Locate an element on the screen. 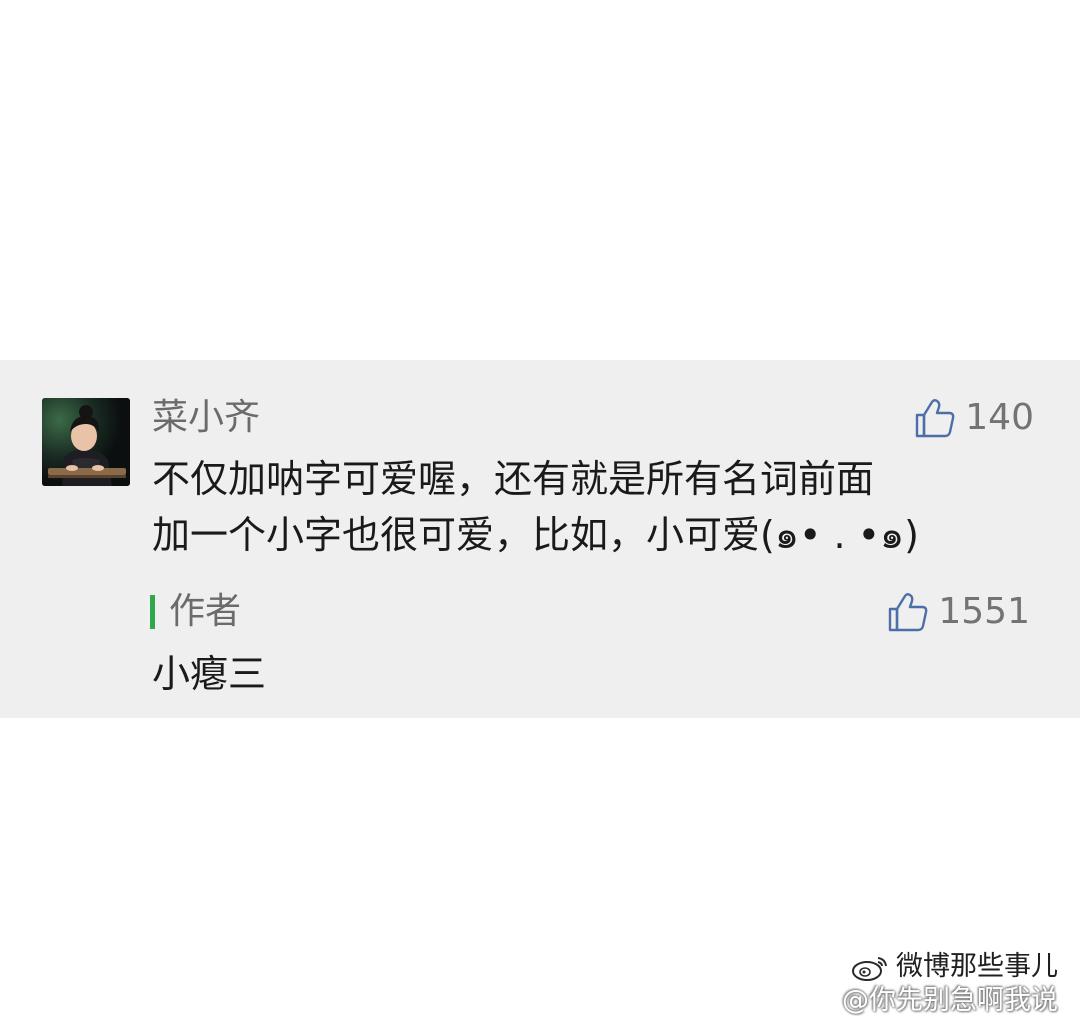 The height and width of the screenshot is (1022, 1080). watermark-handle-line: @你先别急啊我说 is located at coordinates (950, 1001).